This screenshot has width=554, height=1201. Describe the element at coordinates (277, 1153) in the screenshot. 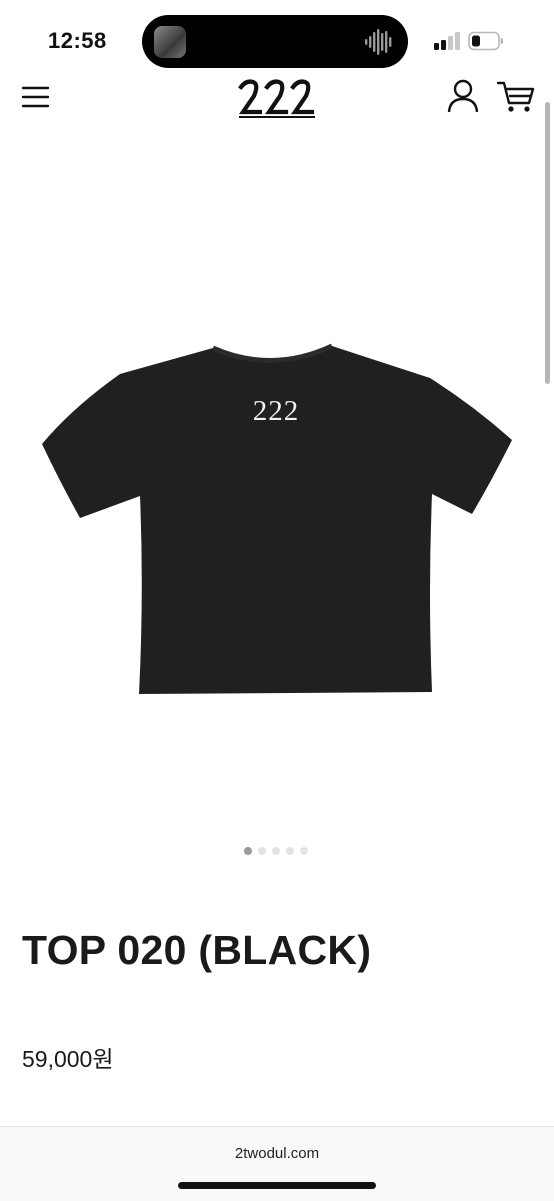

I see `url-text: 2twodul.com` at that location.